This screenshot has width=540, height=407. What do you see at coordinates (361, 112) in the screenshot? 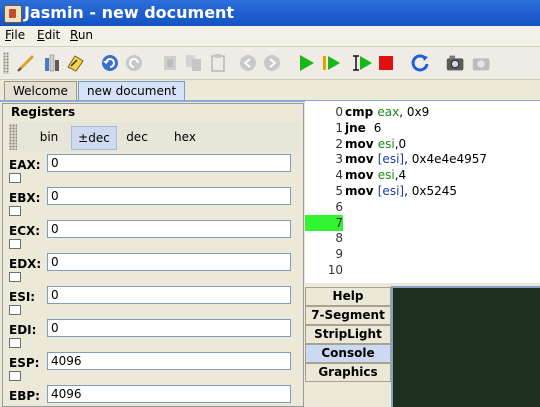
I see `instruction-mnemonic: cmp` at bounding box center [361, 112].